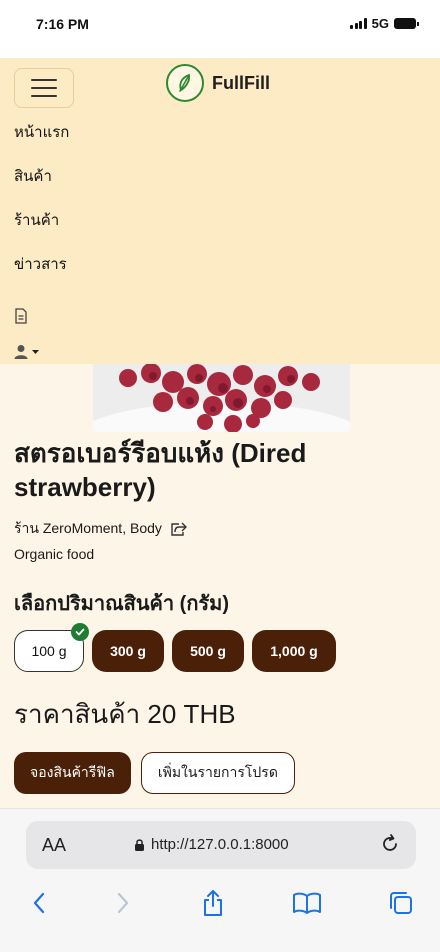 This screenshot has width=440, height=952. I want to click on lock-icon, so click(139, 844).